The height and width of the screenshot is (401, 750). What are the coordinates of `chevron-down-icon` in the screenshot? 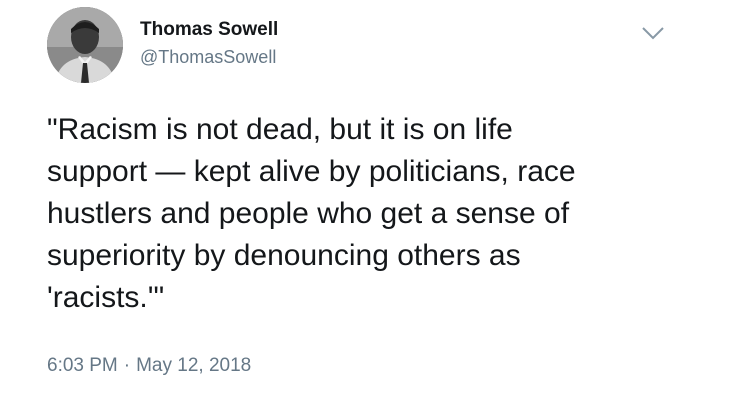 It's located at (653, 33).